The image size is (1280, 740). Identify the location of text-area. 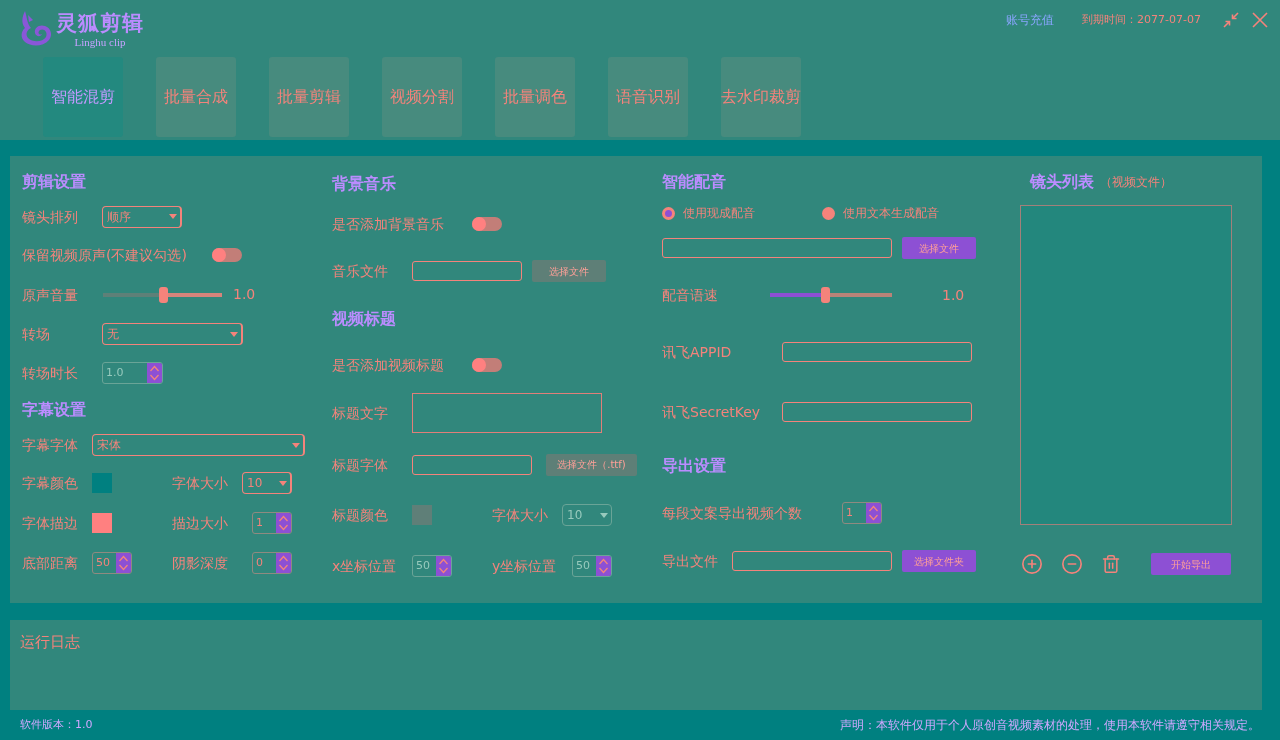
(507, 413).